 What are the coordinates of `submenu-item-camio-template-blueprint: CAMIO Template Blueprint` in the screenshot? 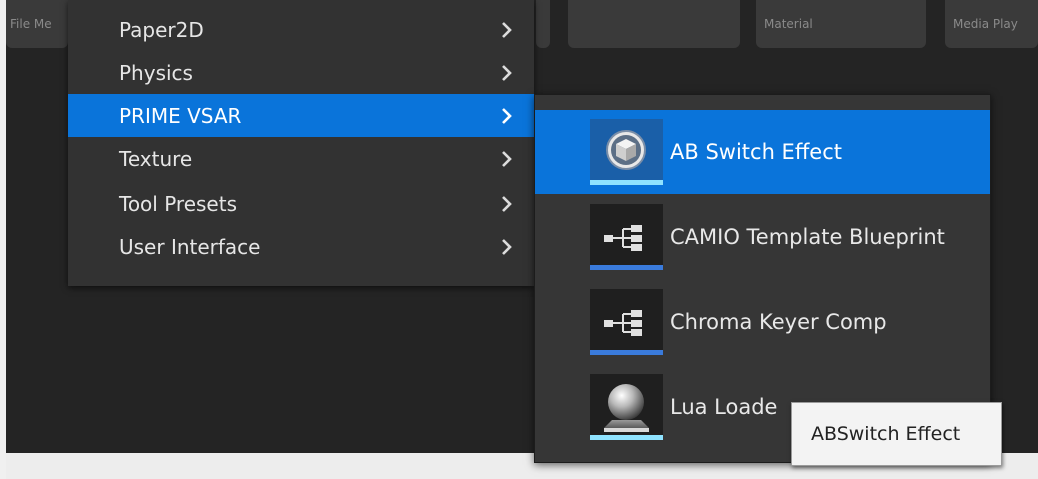 It's located at (762, 237).